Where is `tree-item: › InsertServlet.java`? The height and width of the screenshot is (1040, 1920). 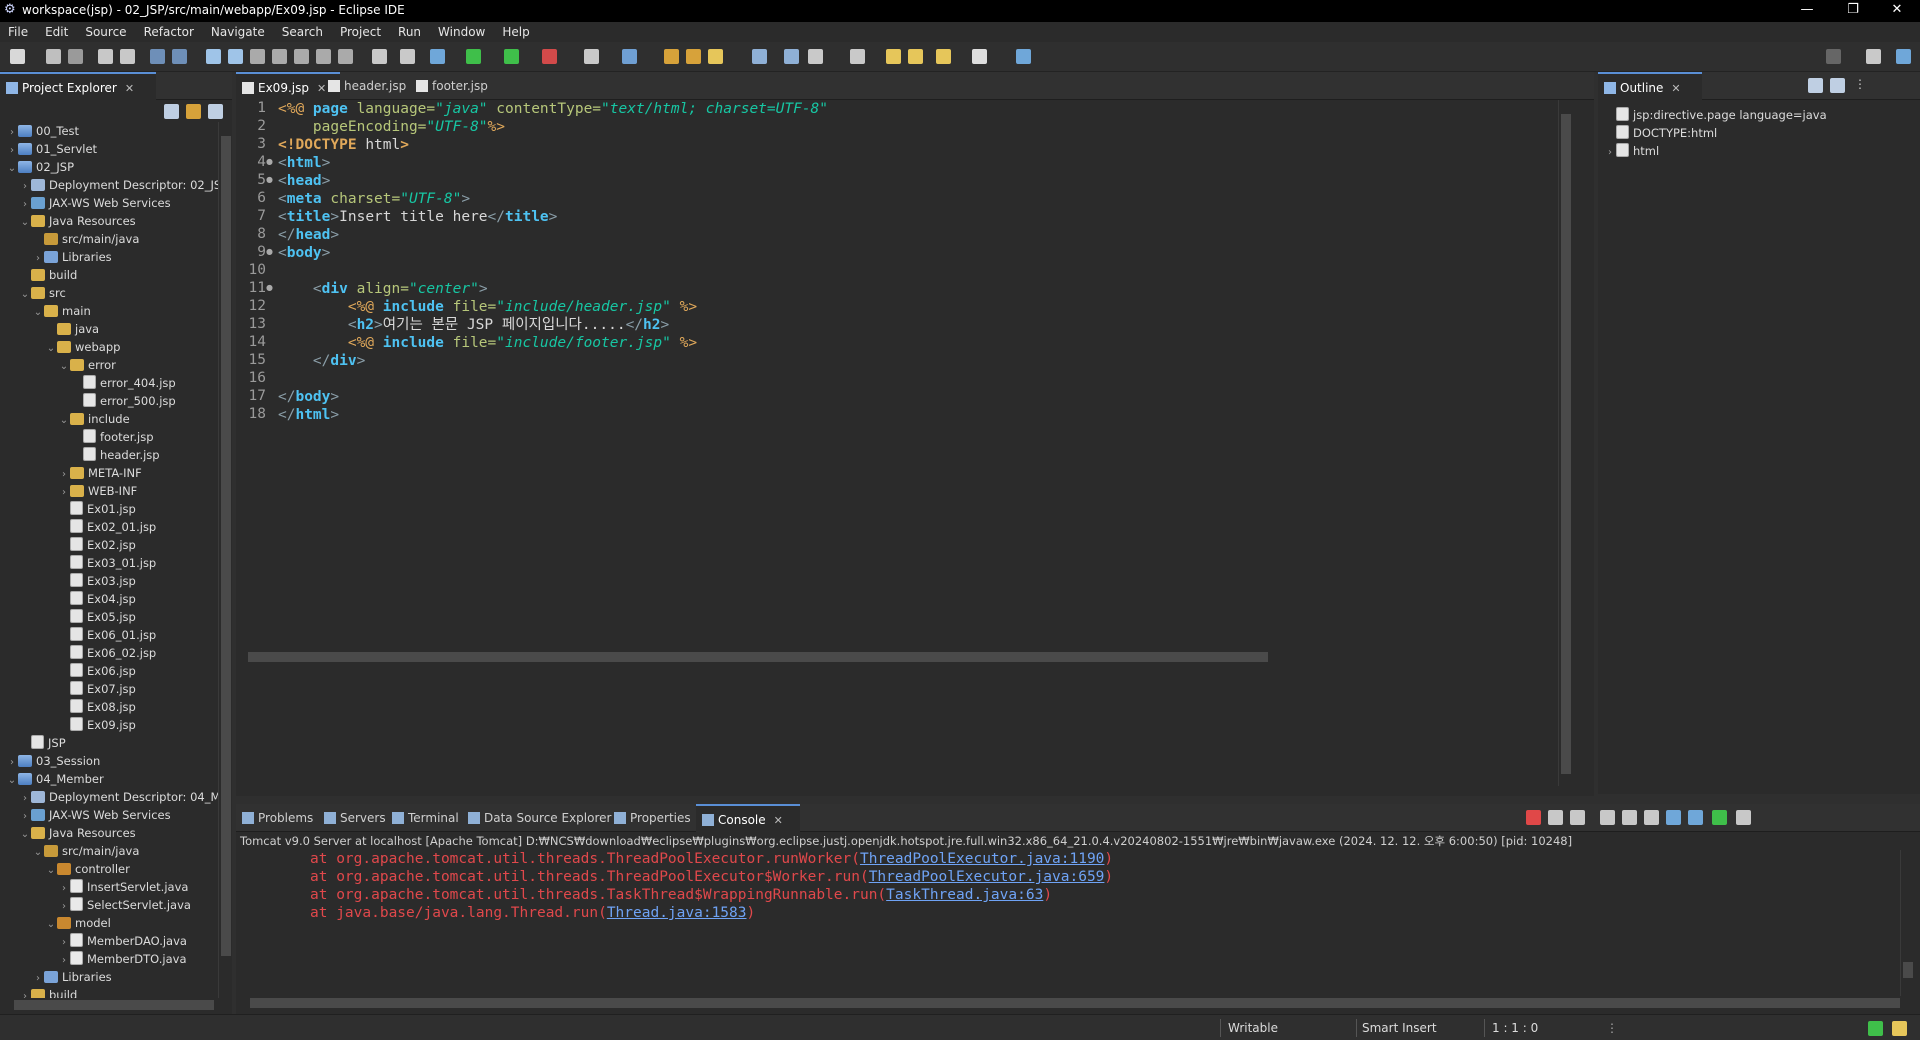
tree-item: › InsertServlet.java is located at coordinates (123, 887).